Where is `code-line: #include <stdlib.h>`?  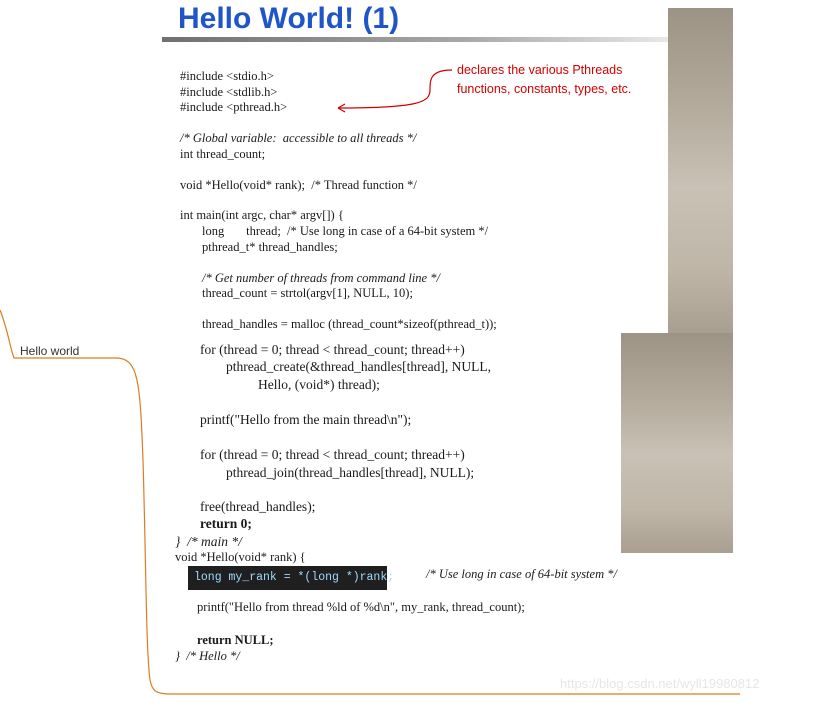
code-line: #include <stdlib.h> is located at coordinates (229, 92).